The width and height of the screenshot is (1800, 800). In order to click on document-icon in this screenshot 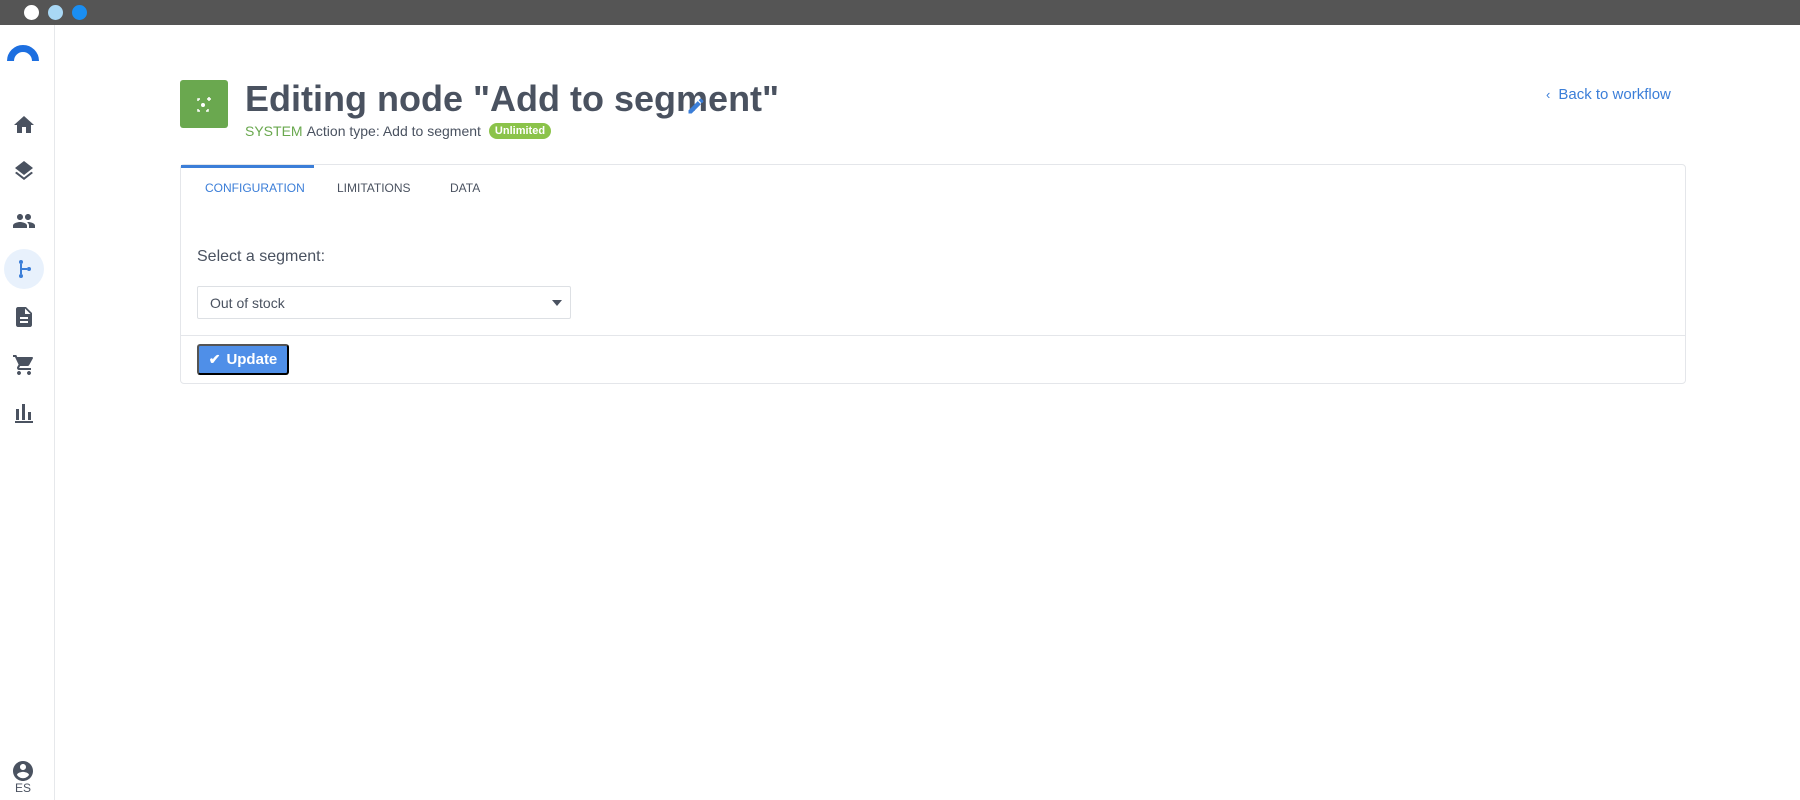, I will do `click(24, 317)`.